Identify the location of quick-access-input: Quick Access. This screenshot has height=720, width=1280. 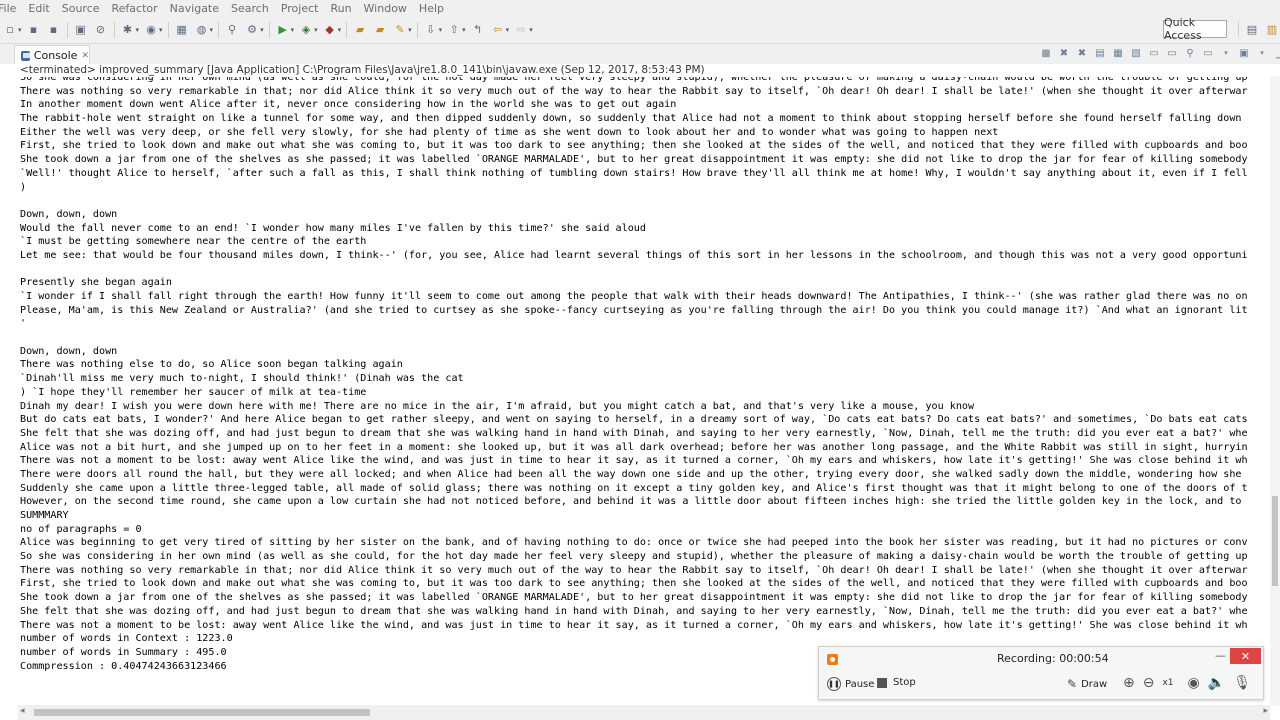
(1195, 29).